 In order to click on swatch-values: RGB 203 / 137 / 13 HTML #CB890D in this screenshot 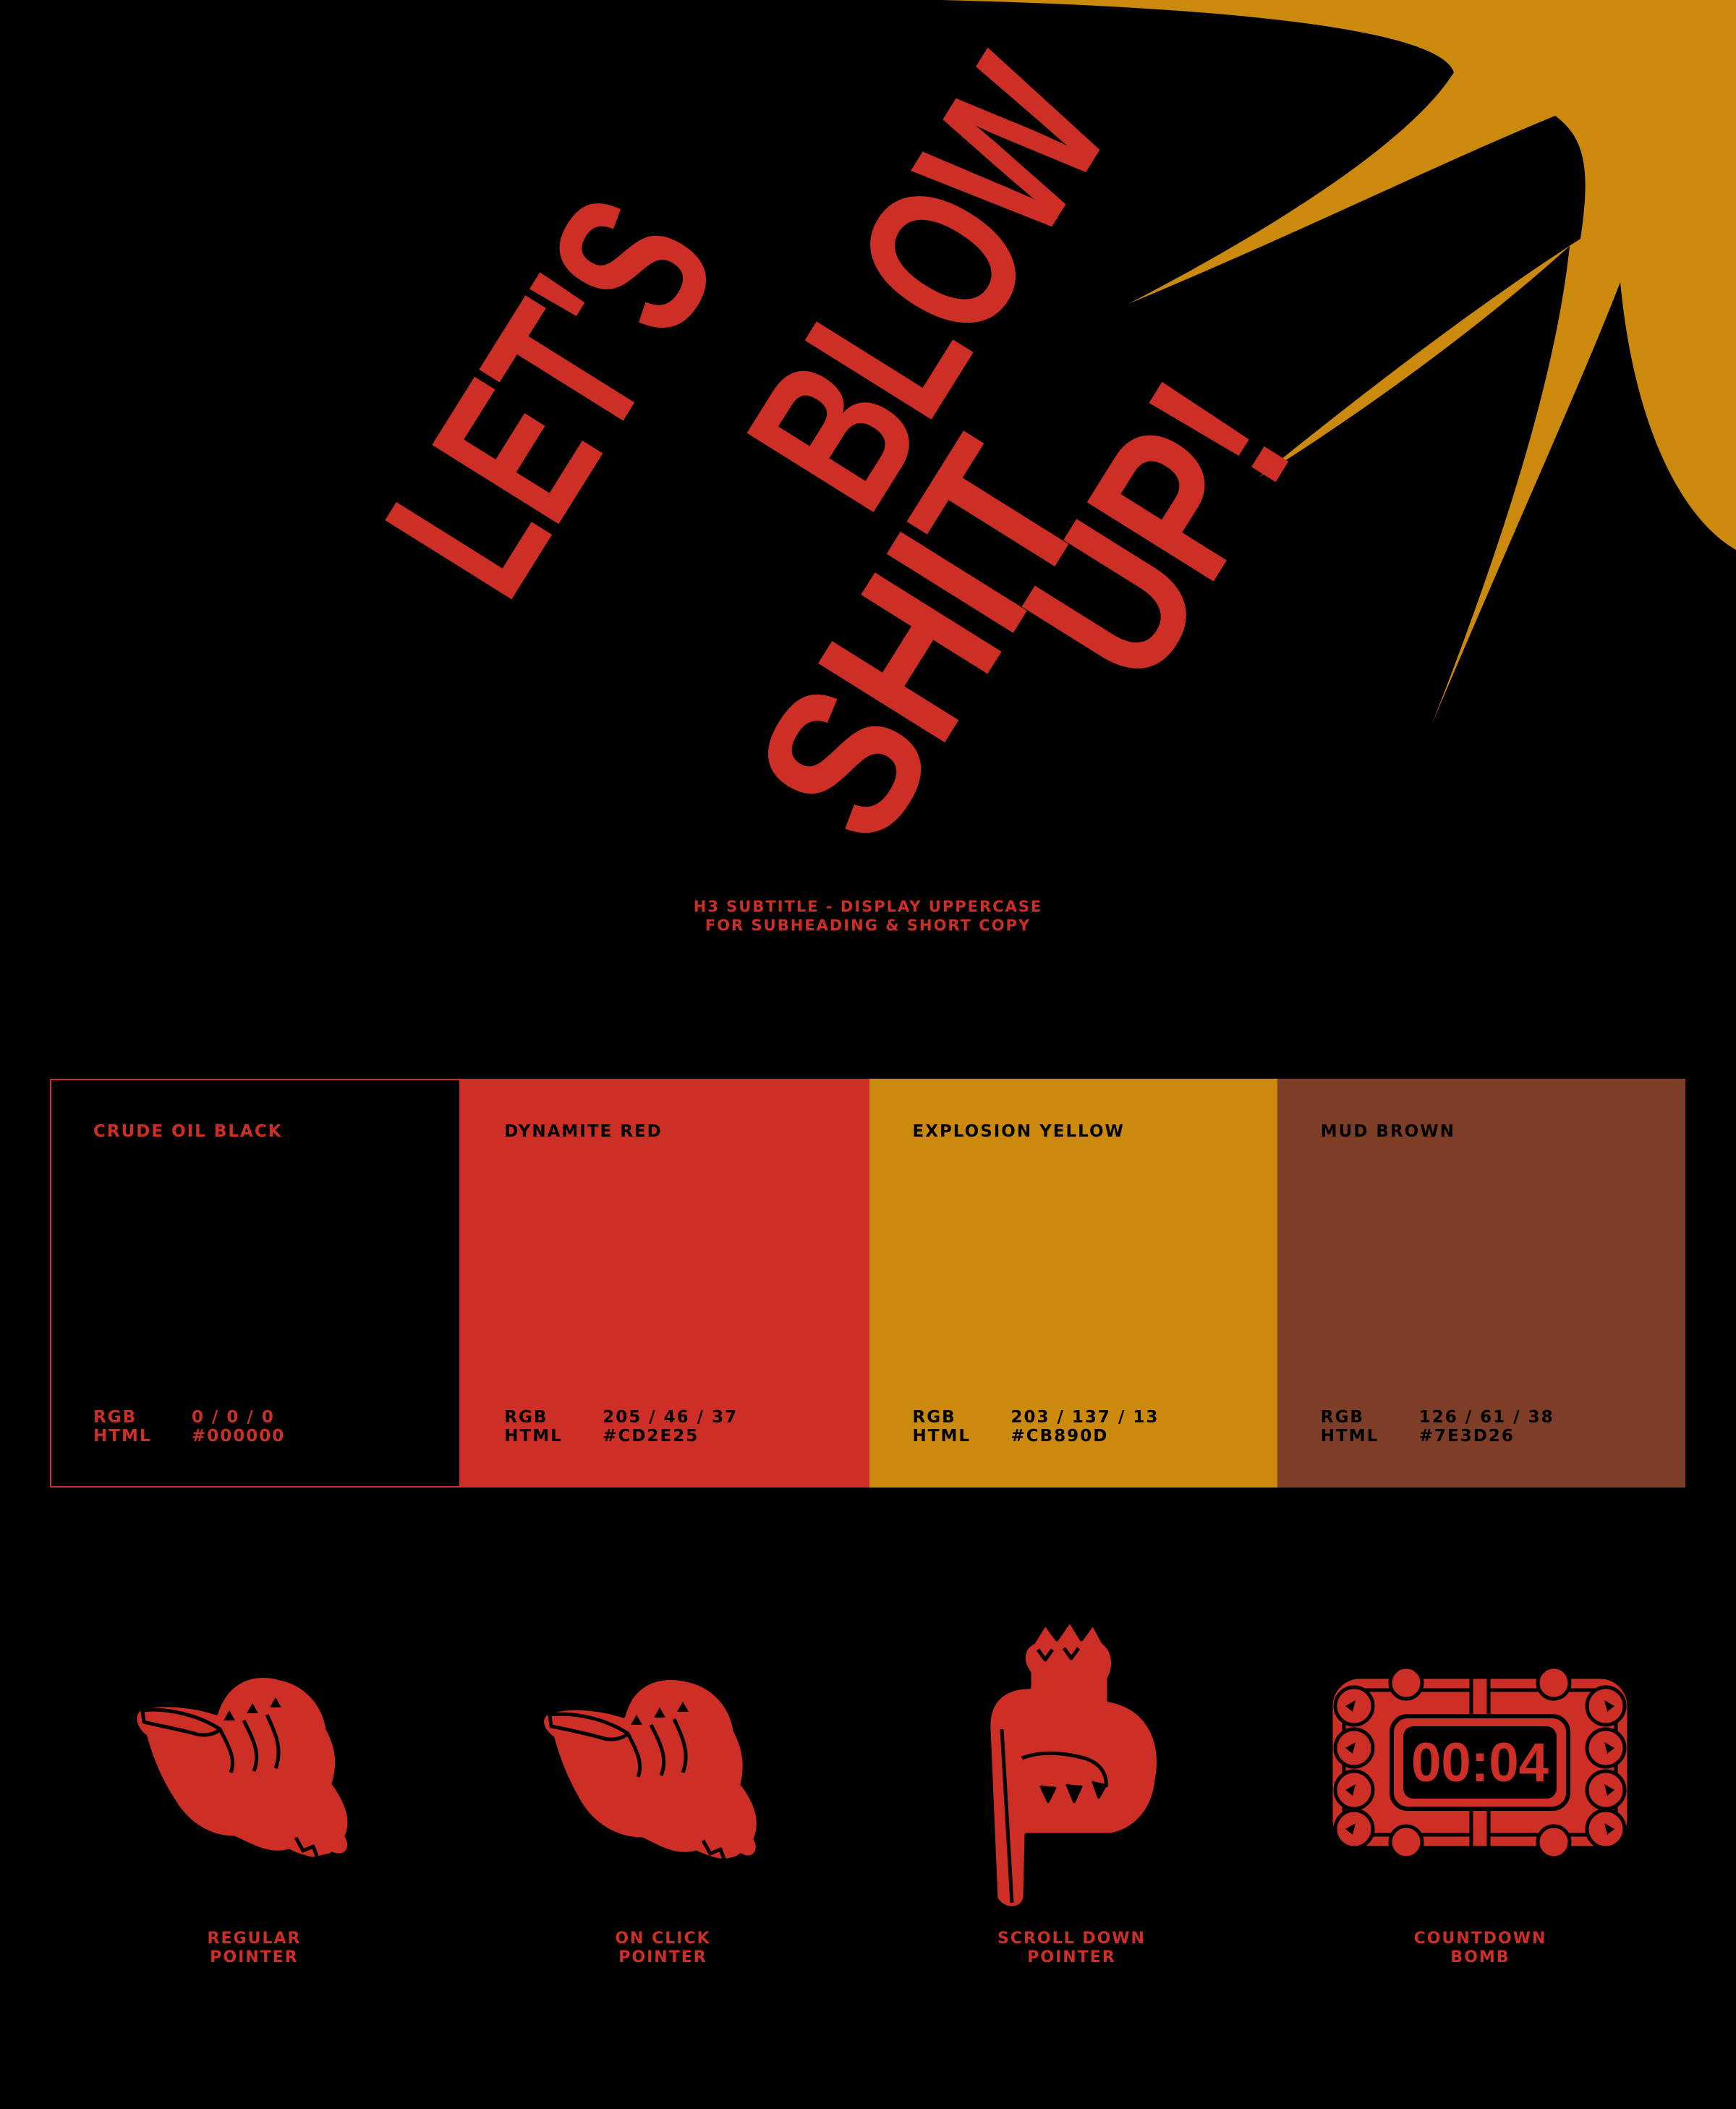, I will do `click(1036, 1427)`.